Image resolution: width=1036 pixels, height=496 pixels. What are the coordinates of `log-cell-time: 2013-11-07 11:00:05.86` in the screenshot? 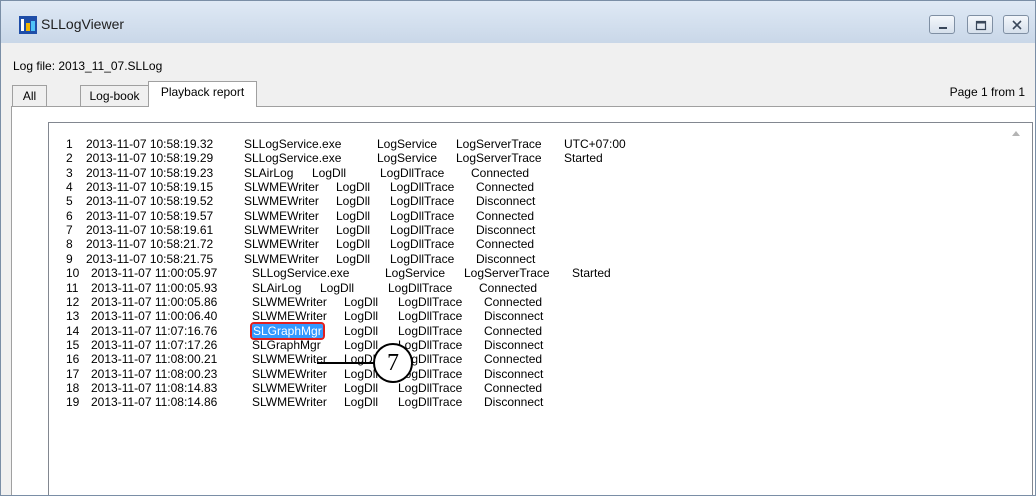 It's located at (154, 301).